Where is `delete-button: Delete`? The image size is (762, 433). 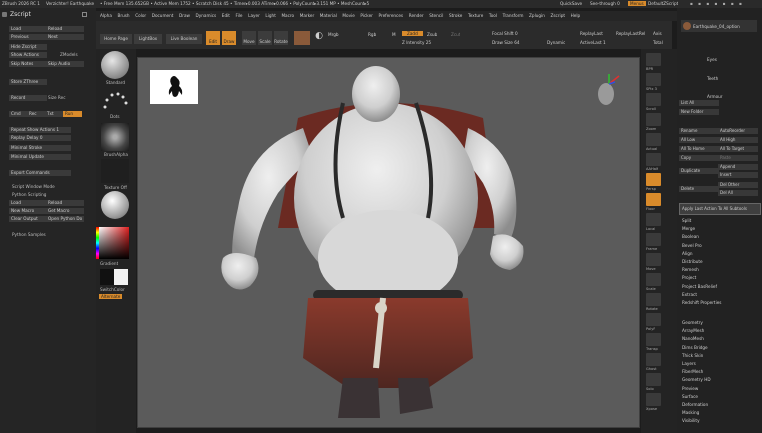
delete-button: Delete is located at coordinates (699, 189).